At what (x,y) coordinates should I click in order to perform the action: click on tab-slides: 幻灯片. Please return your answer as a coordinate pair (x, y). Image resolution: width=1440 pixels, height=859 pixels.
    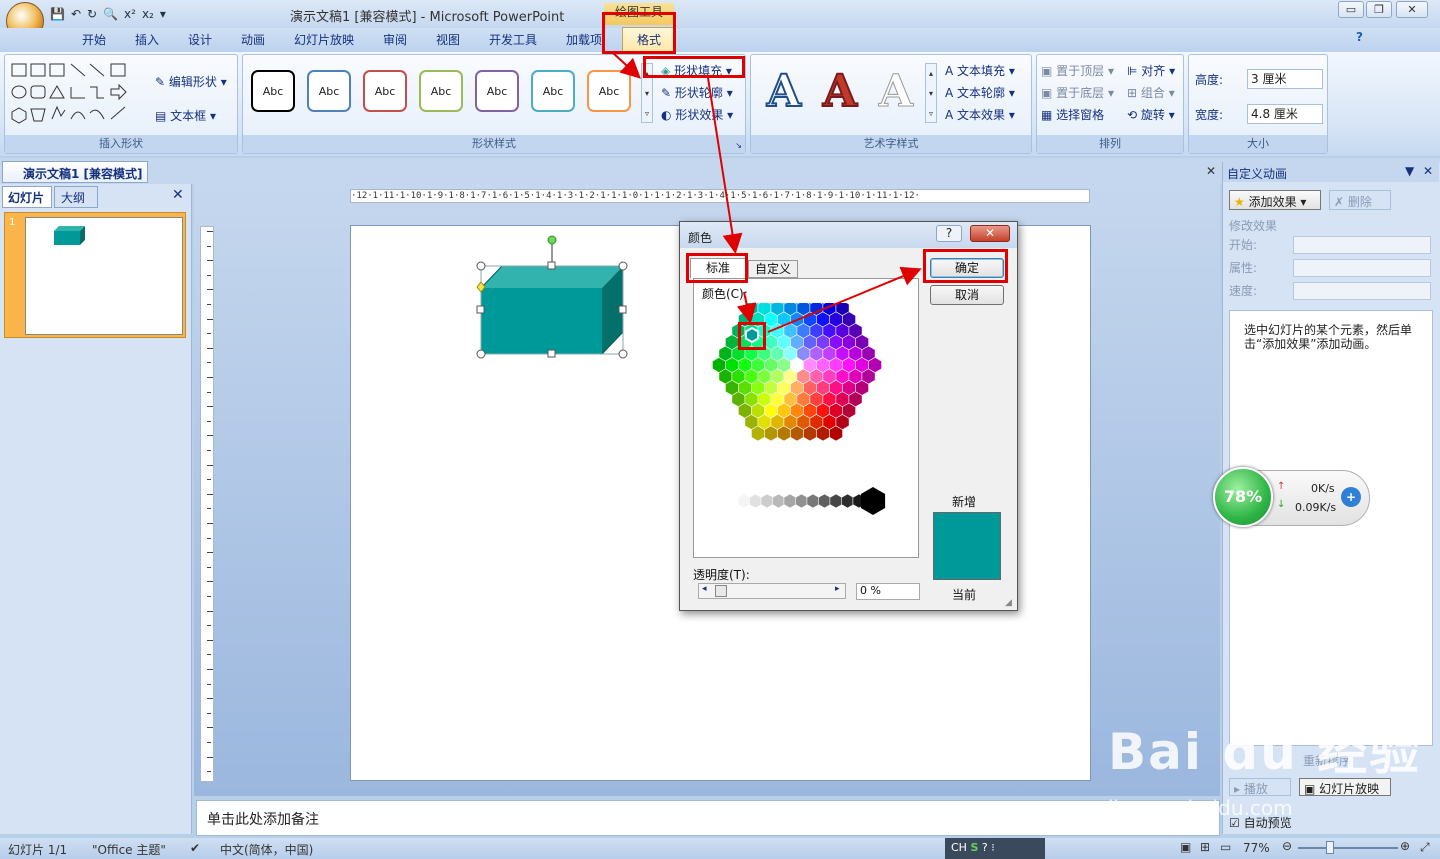
    Looking at the image, I should click on (27, 197).